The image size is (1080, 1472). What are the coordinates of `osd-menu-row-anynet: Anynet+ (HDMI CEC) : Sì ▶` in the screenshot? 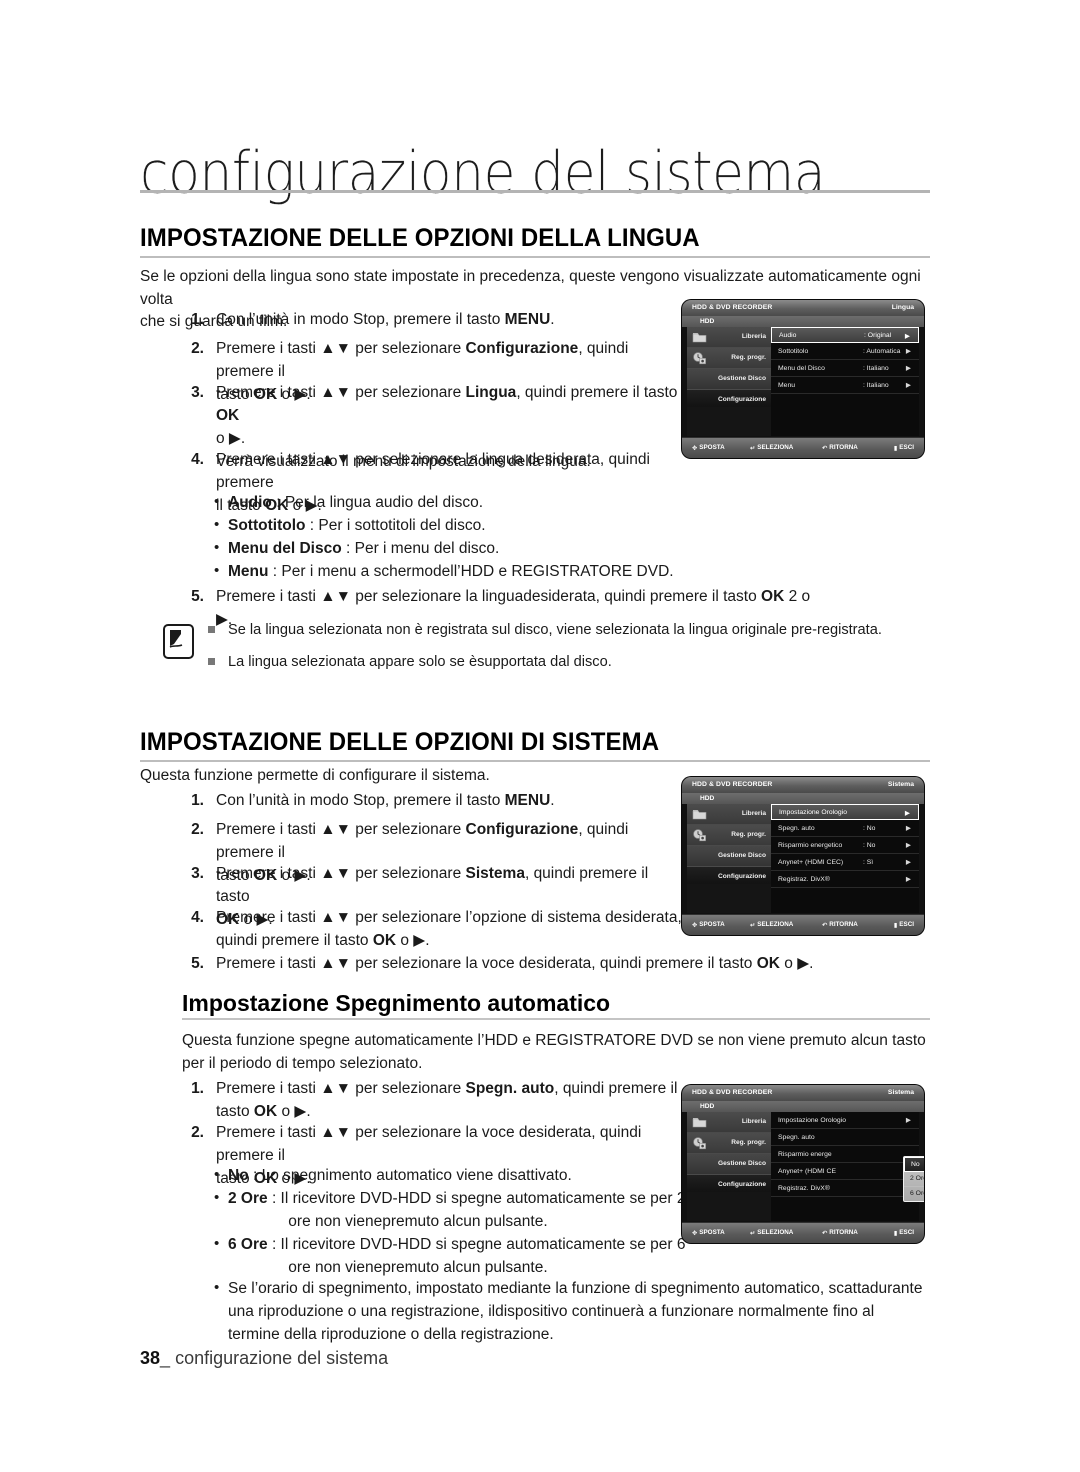 It's located at (845, 862).